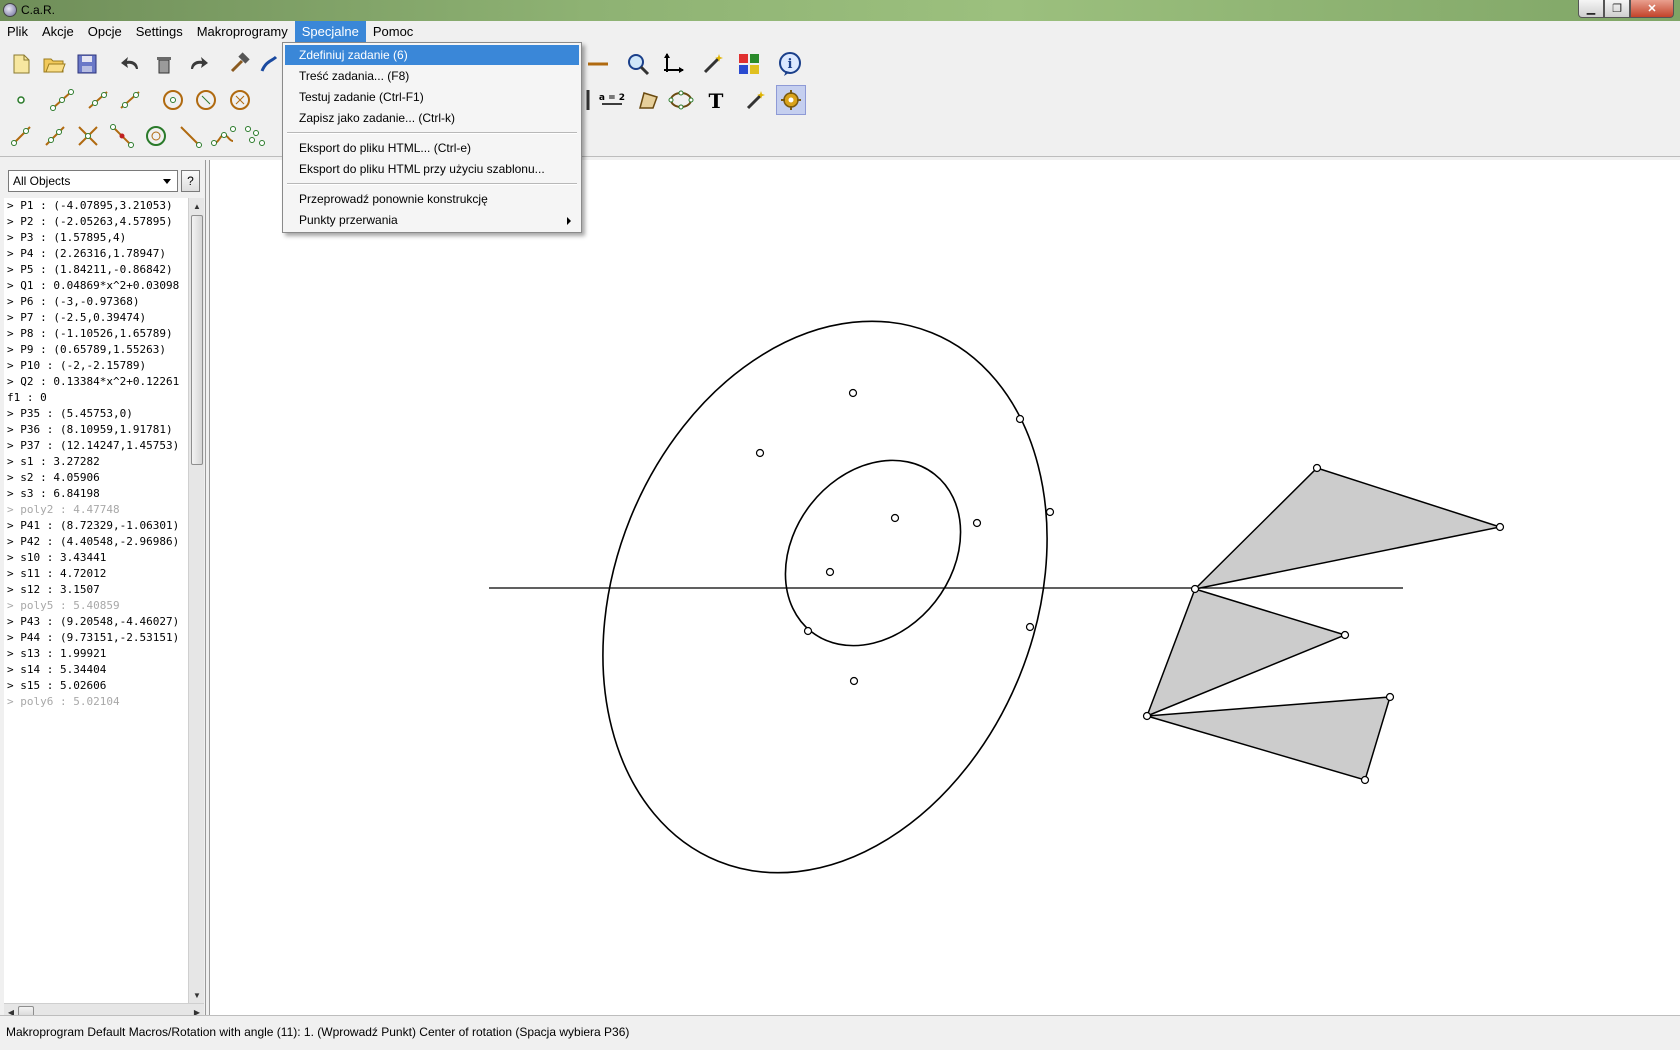  I want to click on point-p6, so click(808, 631).